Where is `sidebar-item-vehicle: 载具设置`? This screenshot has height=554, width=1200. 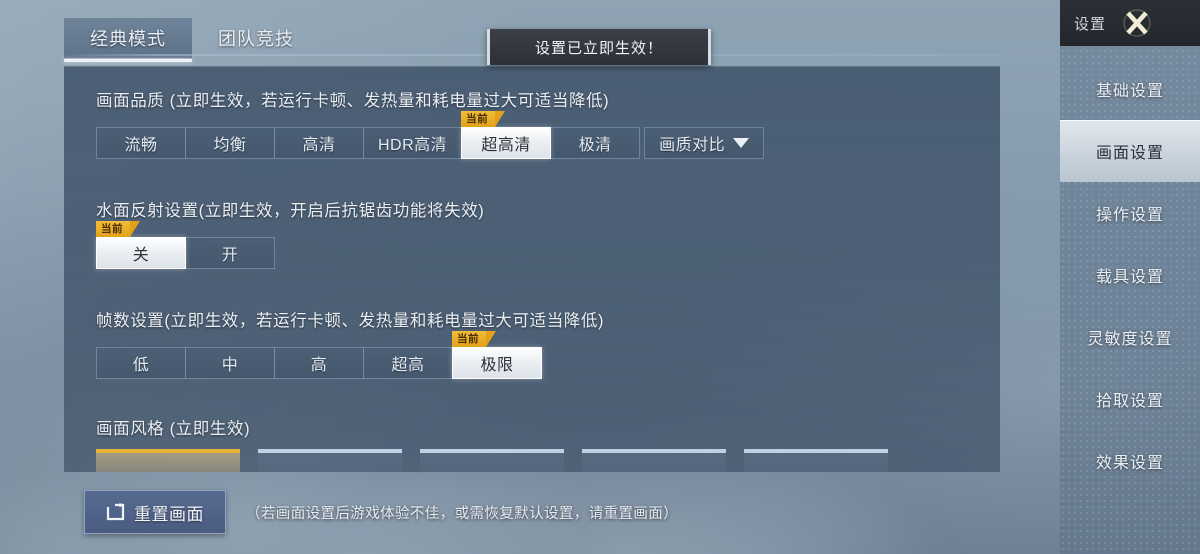 sidebar-item-vehicle: 载具设置 is located at coordinates (1130, 275).